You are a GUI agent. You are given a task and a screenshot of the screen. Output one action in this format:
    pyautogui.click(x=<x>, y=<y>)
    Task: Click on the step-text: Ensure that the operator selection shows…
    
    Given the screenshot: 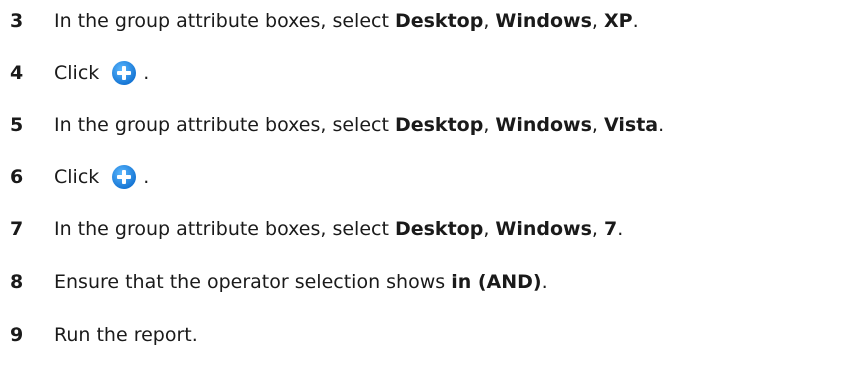 What is the action you would take?
    pyautogui.click(x=301, y=282)
    